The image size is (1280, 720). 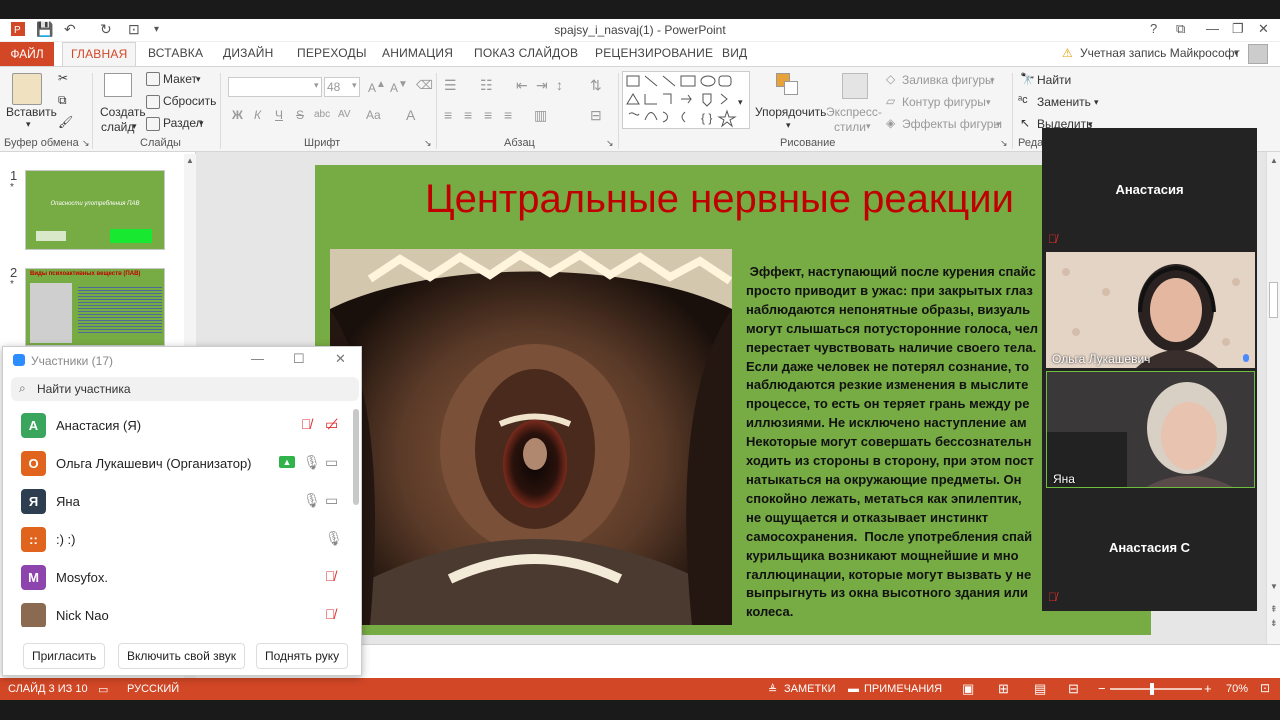 What do you see at coordinates (279, 115) in the screenshot?
I see `underline-button: Ч` at bounding box center [279, 115].